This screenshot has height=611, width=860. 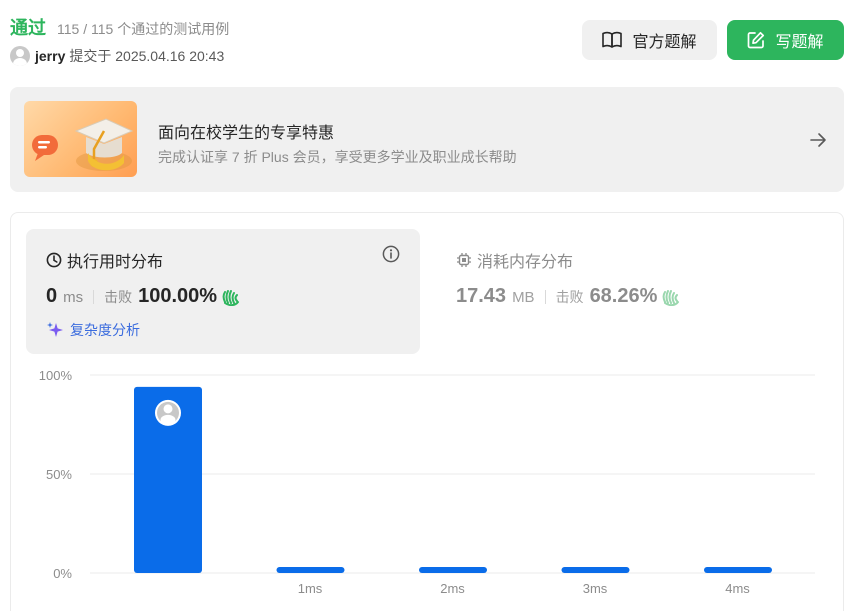 What do you see at coordinates (20, 56) in the screenshot?
I see `avatar` at bounding box center [20, 56].